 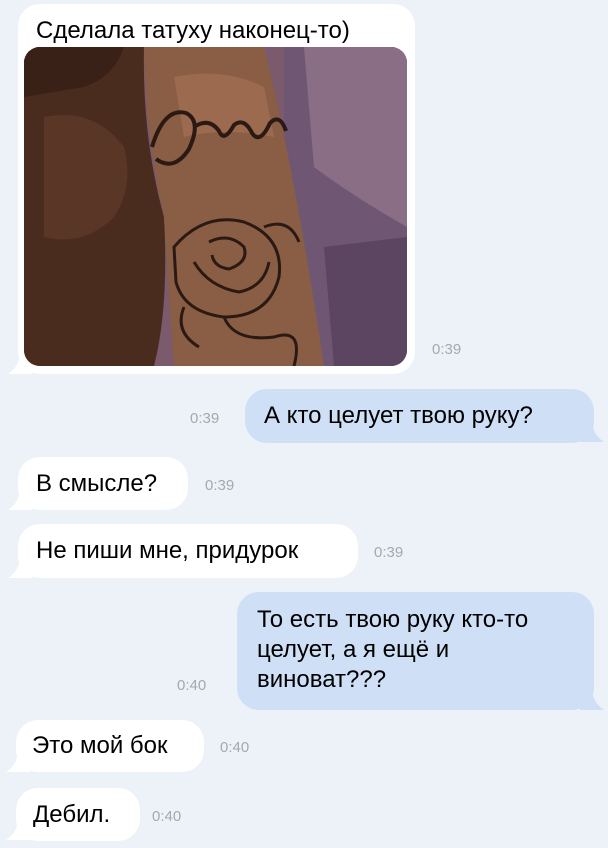 I want to click on message-text: В смысле?, so click(x=97, y=483).